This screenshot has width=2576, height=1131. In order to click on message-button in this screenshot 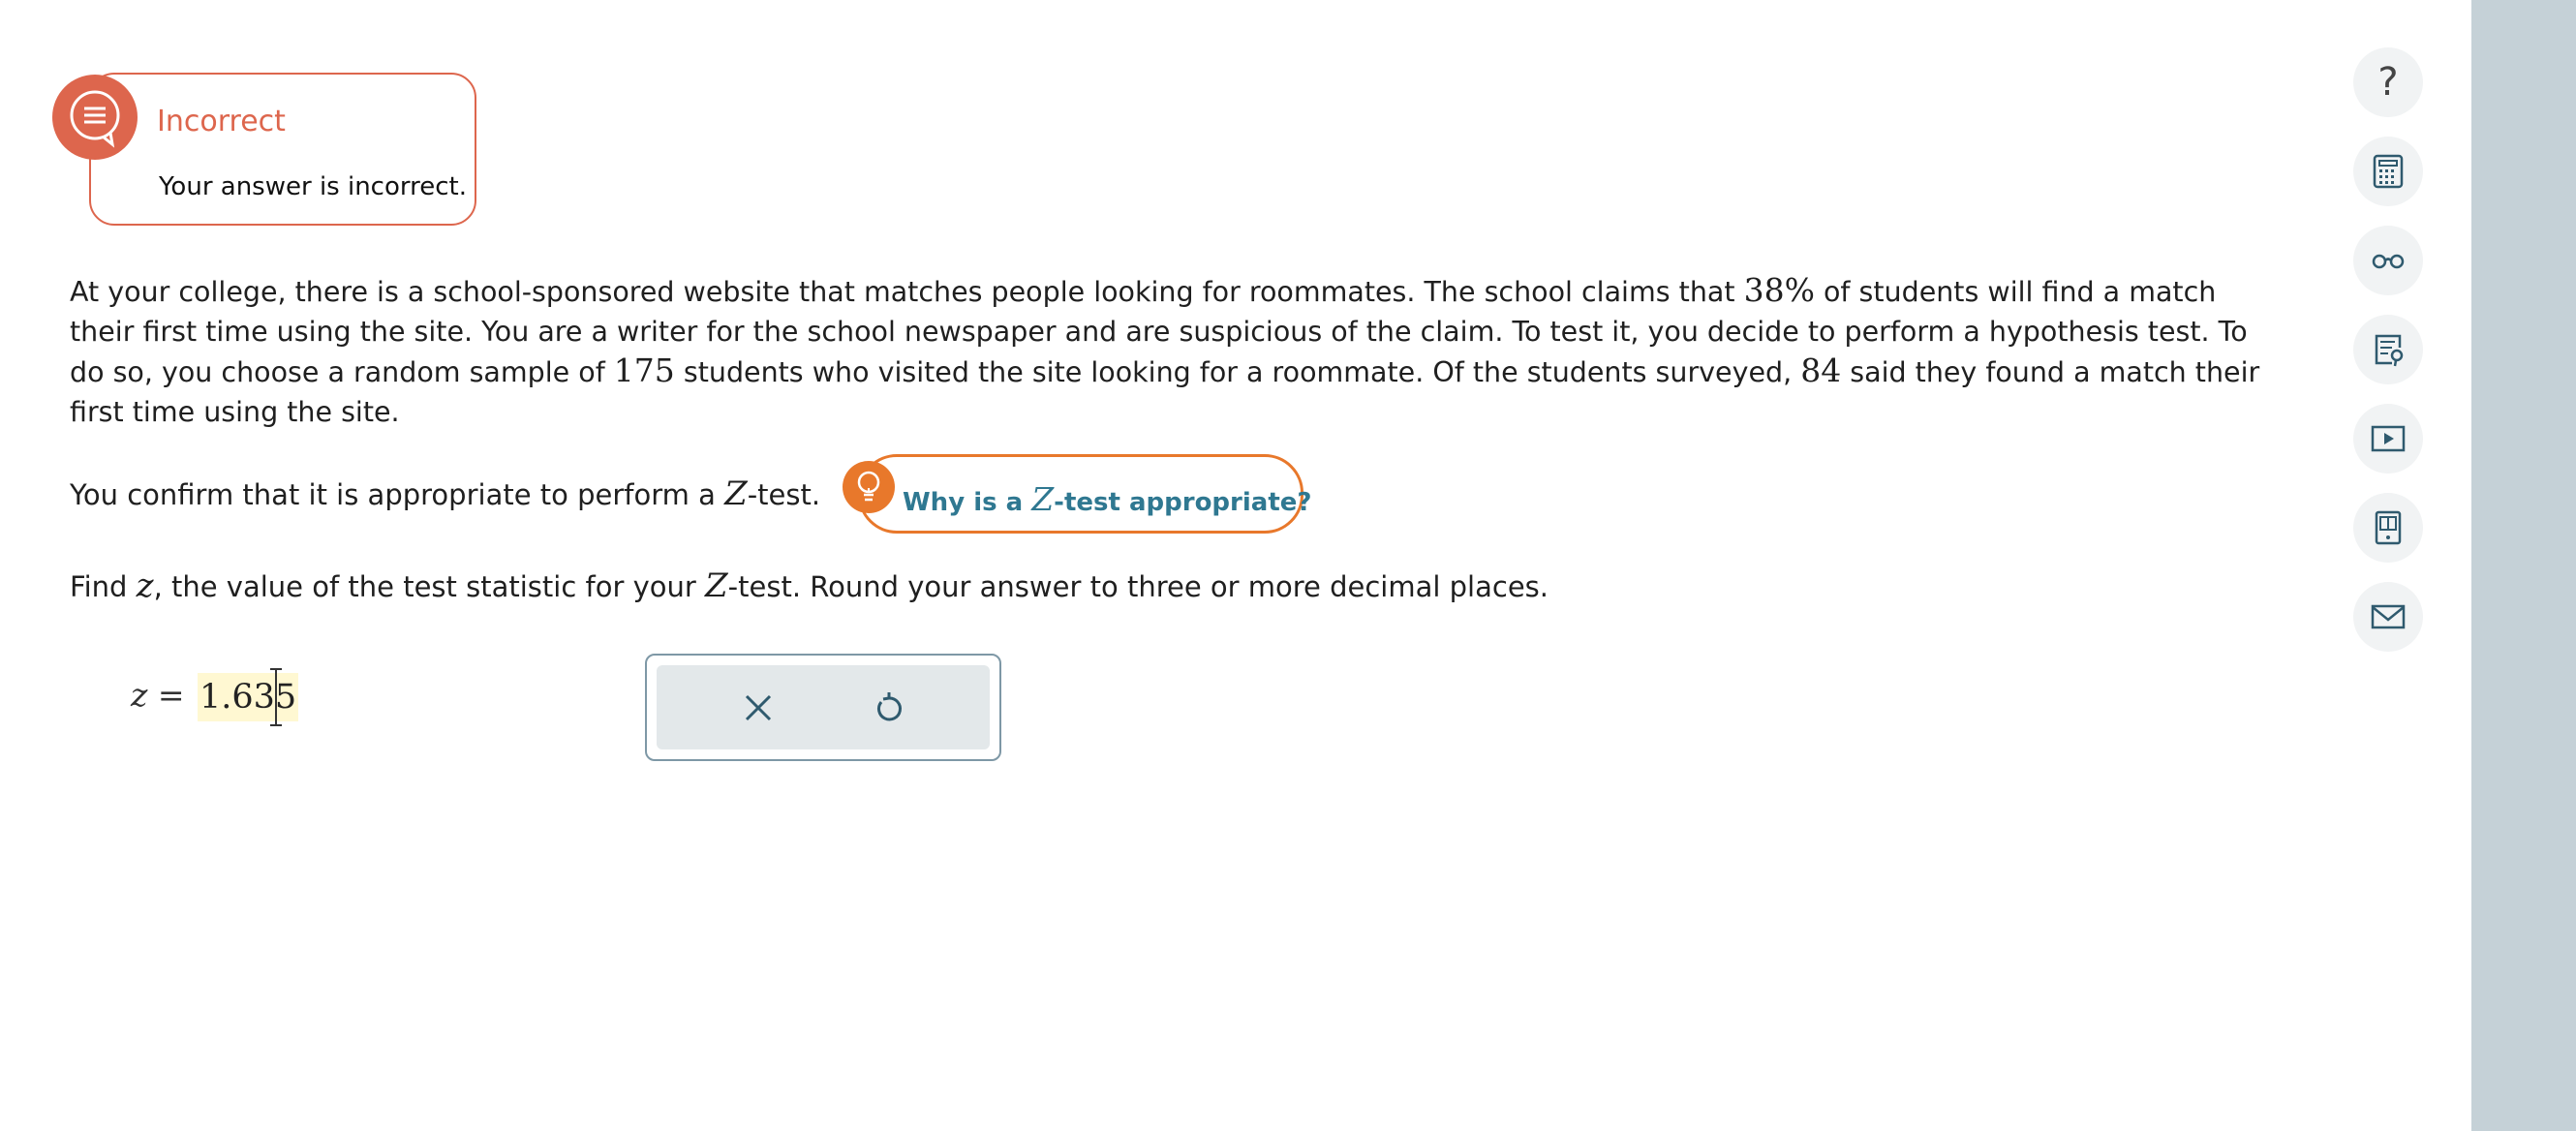, I will do `click(2388, 617)`.